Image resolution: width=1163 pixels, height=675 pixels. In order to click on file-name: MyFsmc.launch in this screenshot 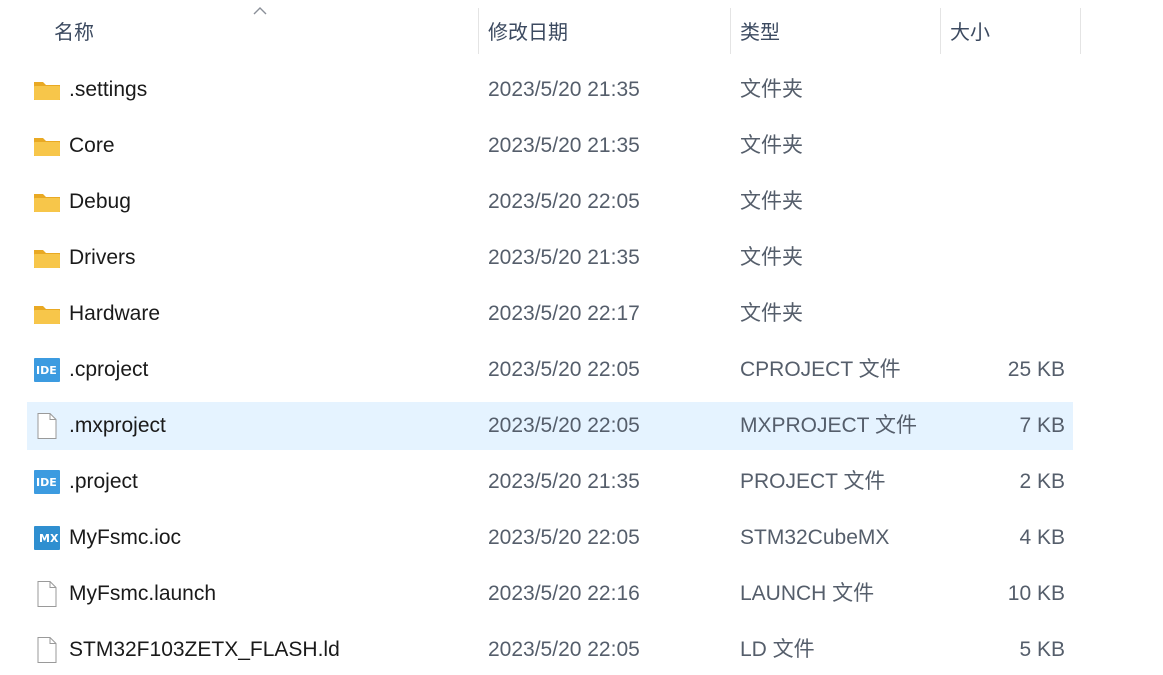, I will do `click(143, 593)`.